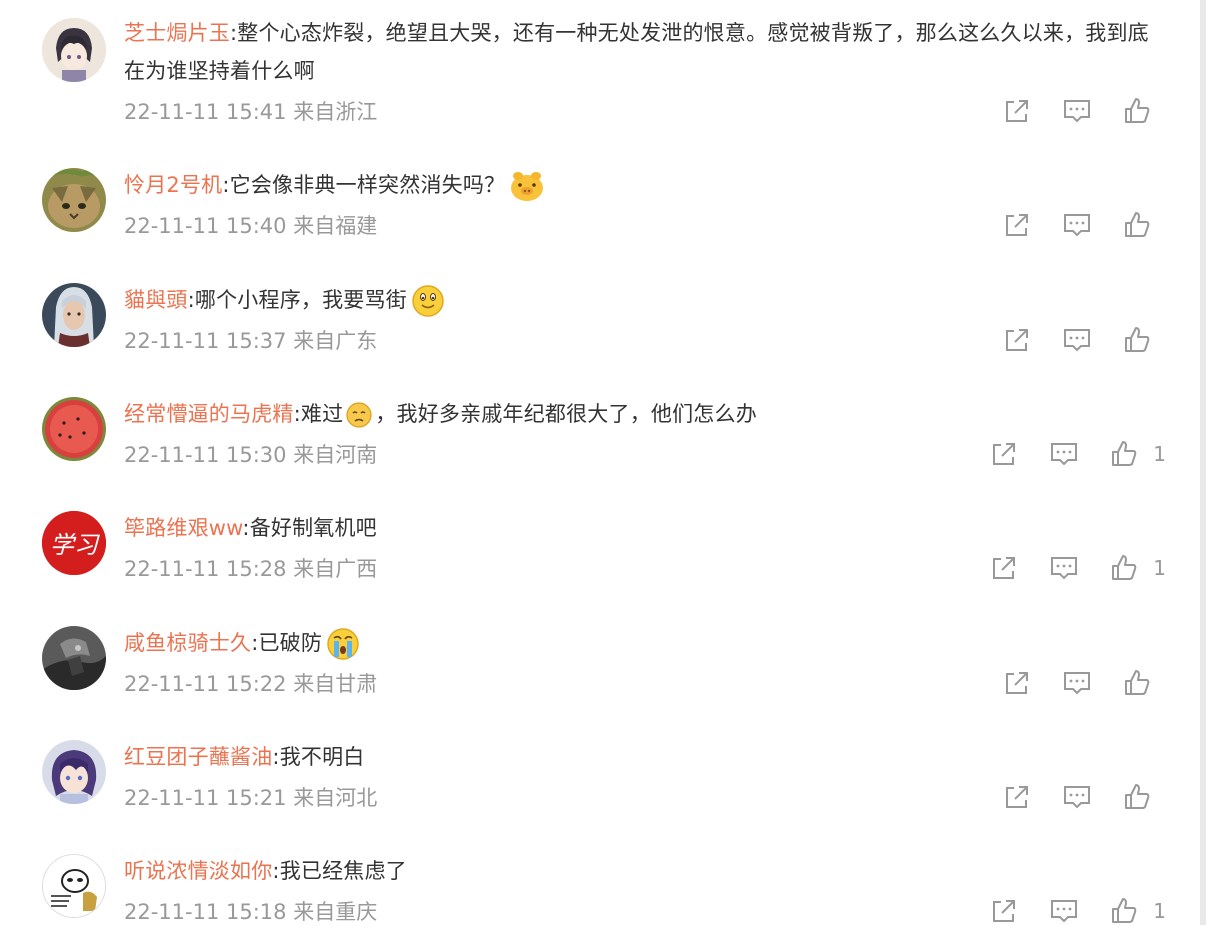  I want to click on username-link: 芝士焗片玉, so click(177, 33).